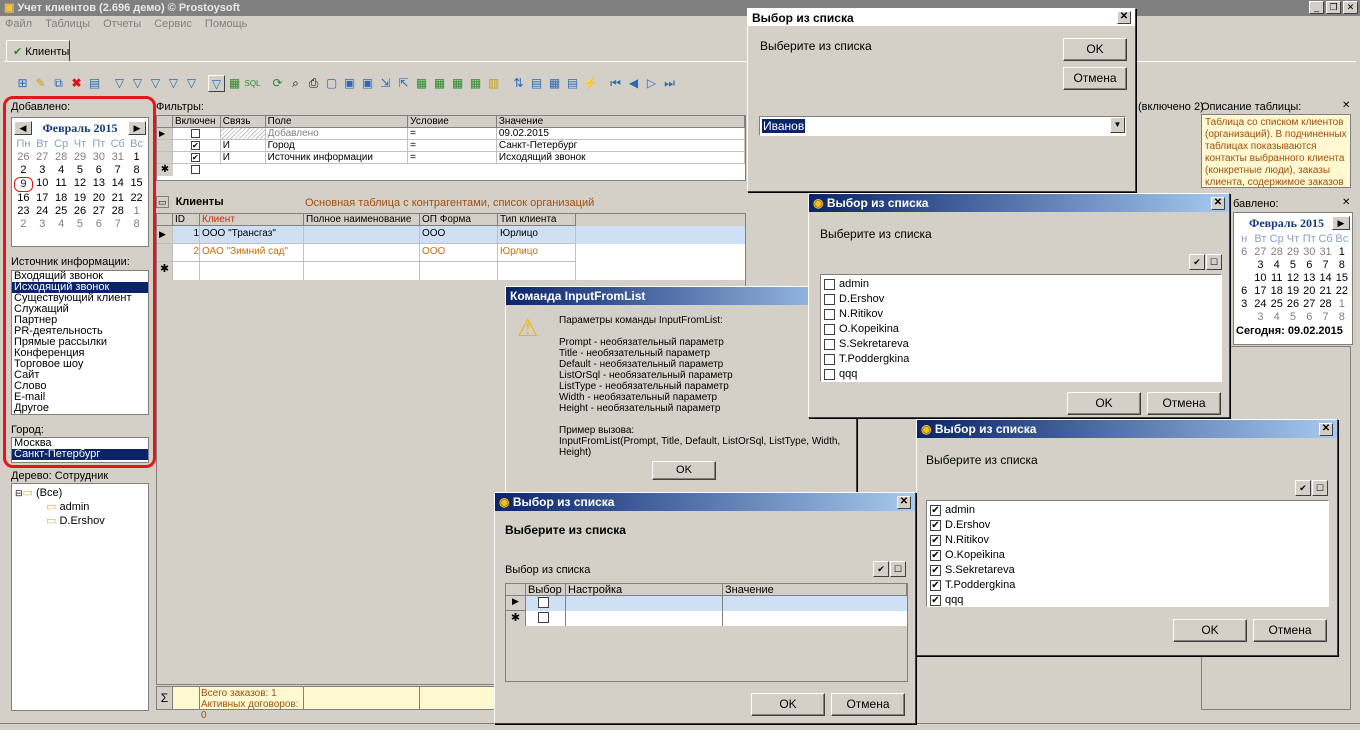 This screenshot has height=730, width=1360. What do you see at coordinates (80, 454) in the screenshot?
I see `city-item: Санкт-Петербург` at bounding box center [80, 454].